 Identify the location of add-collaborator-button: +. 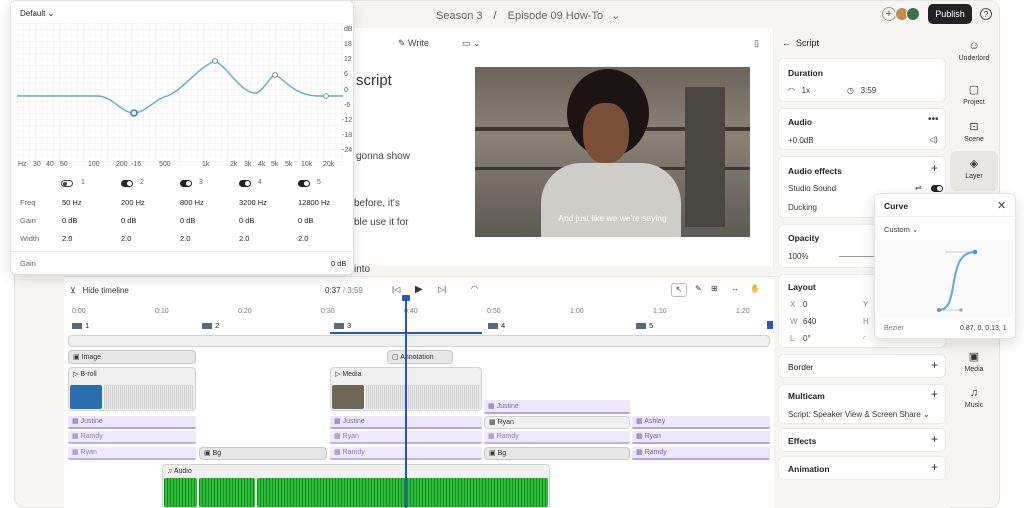
(889, 14).